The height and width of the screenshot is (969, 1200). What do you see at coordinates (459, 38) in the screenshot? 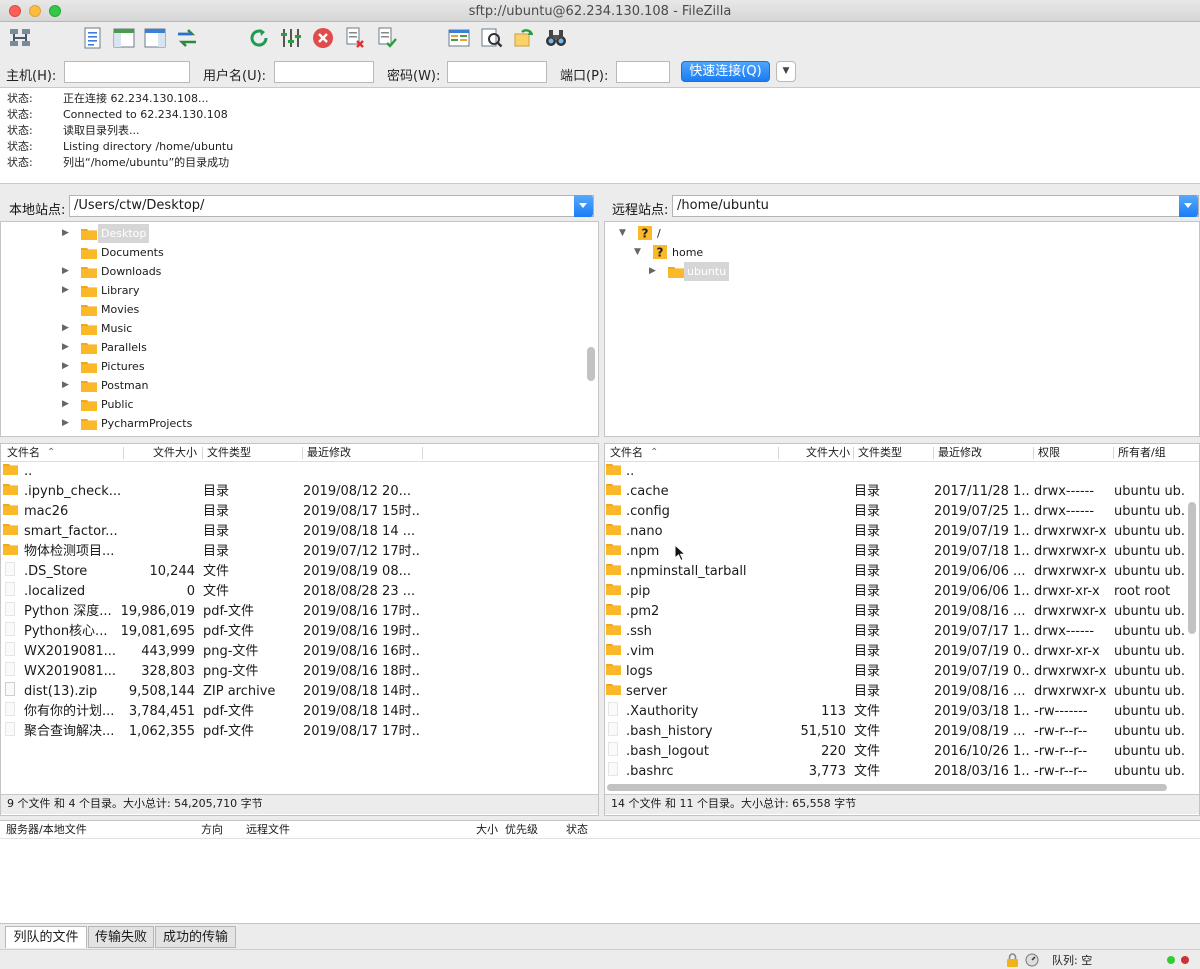
I see `directory-compare-icon` at bounding box center [459, 38].